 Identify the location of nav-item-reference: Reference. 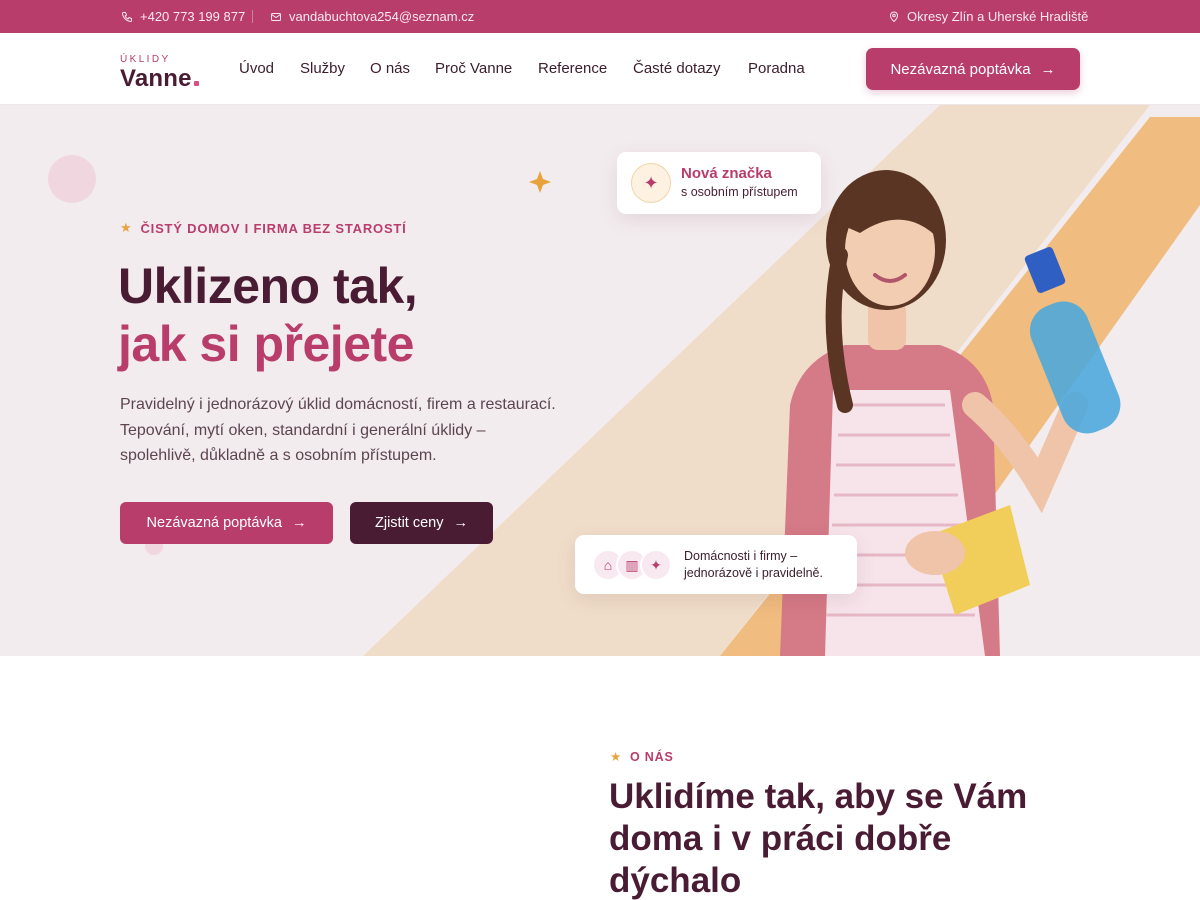
(572, 68).